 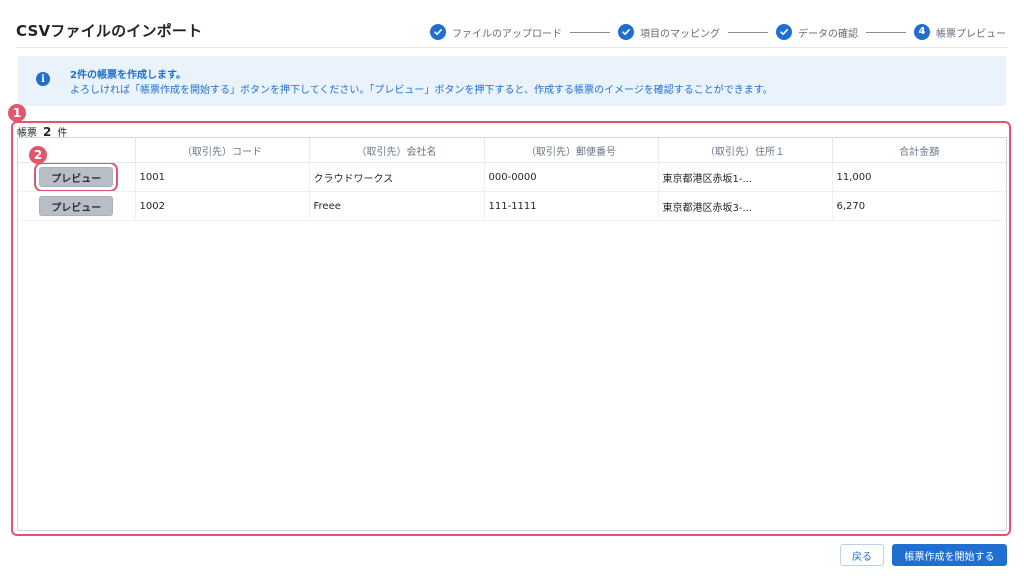 I want to click on table-cell-postal: 111-1111, so click(x=571, y=206).